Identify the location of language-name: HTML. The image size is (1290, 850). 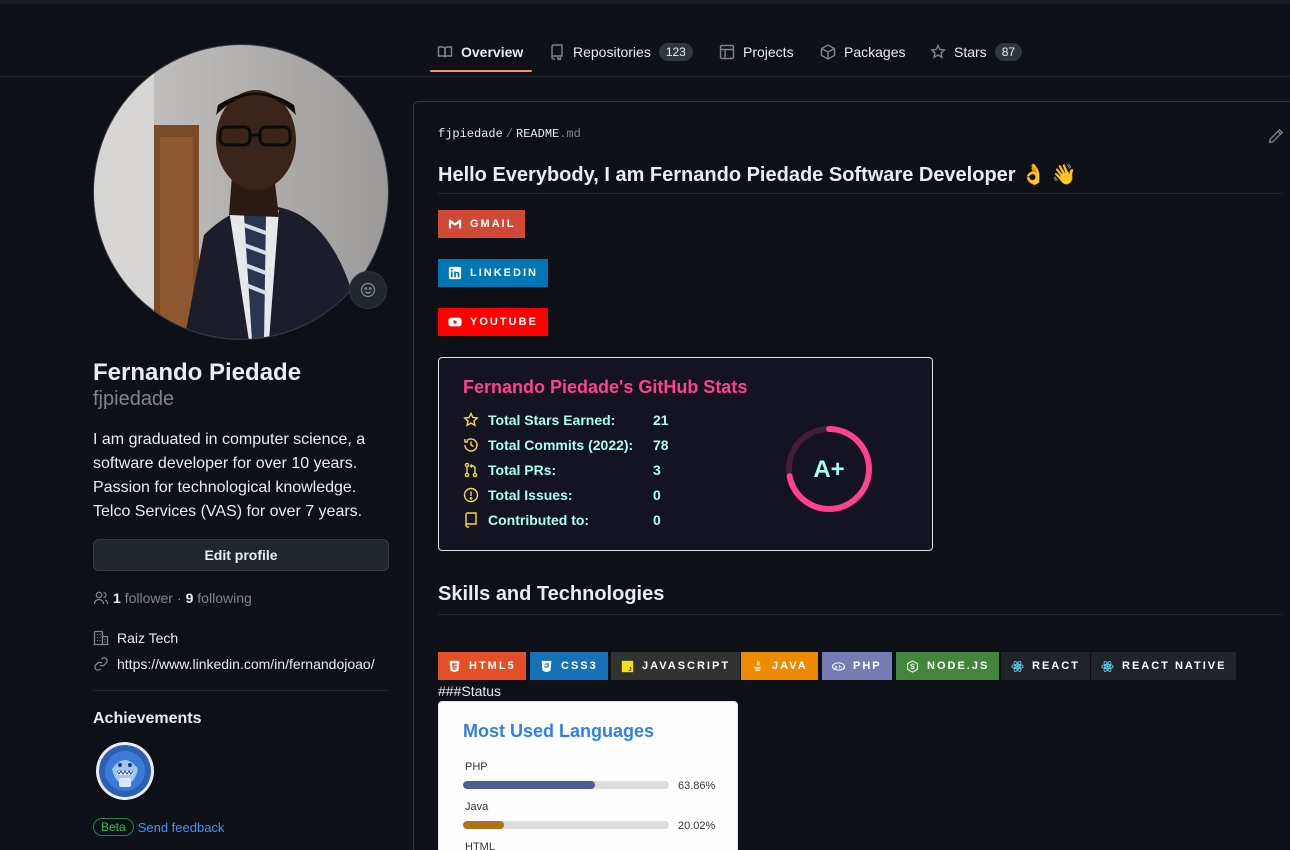
(480, 845).